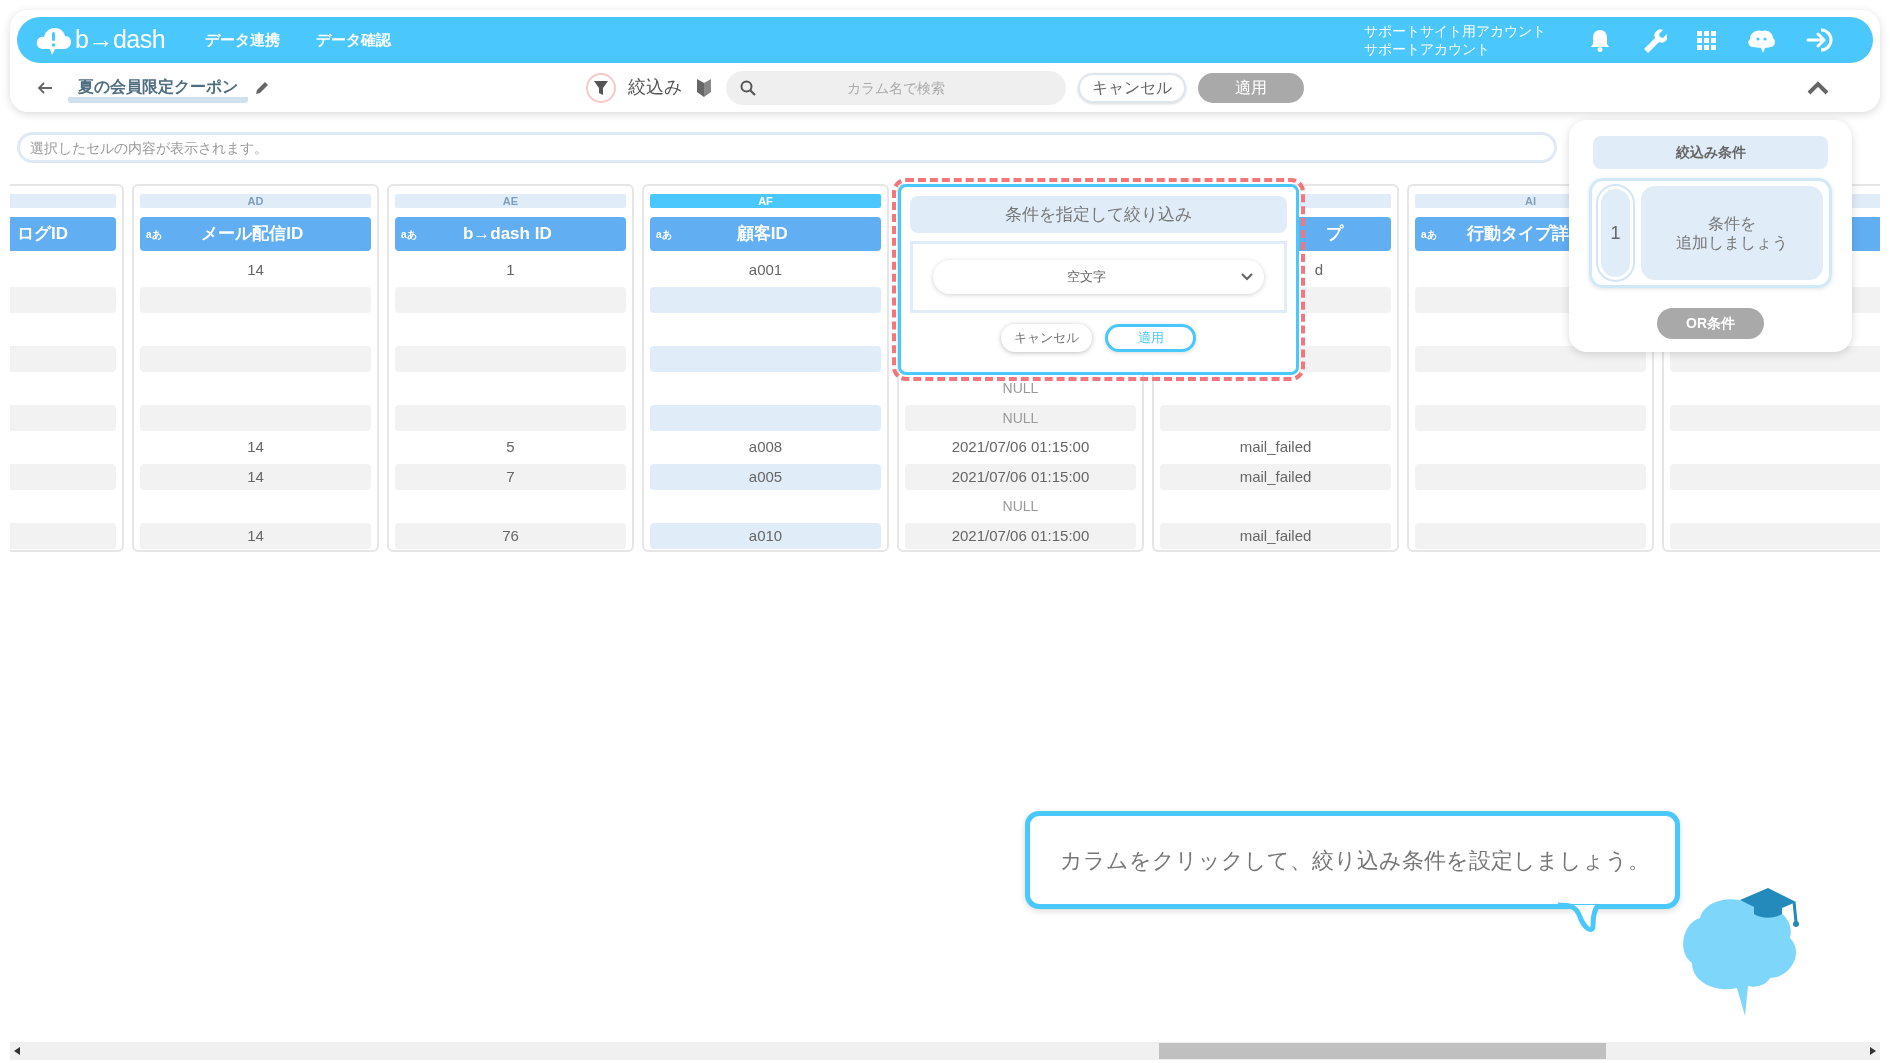  What do you see at coordinates (1382, 1051) in the screenshot?
I see `scrollbar-thumb` at bounding box center [1382, 1051].